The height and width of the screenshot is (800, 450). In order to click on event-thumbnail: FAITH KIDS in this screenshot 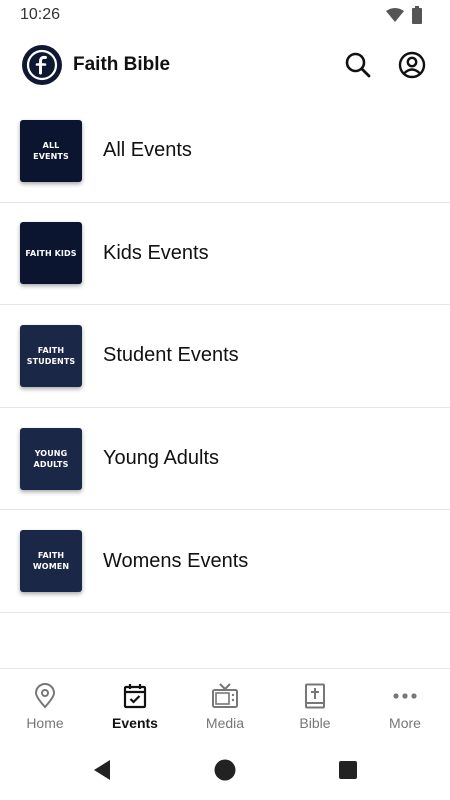, I will do `click(51, 253)`.